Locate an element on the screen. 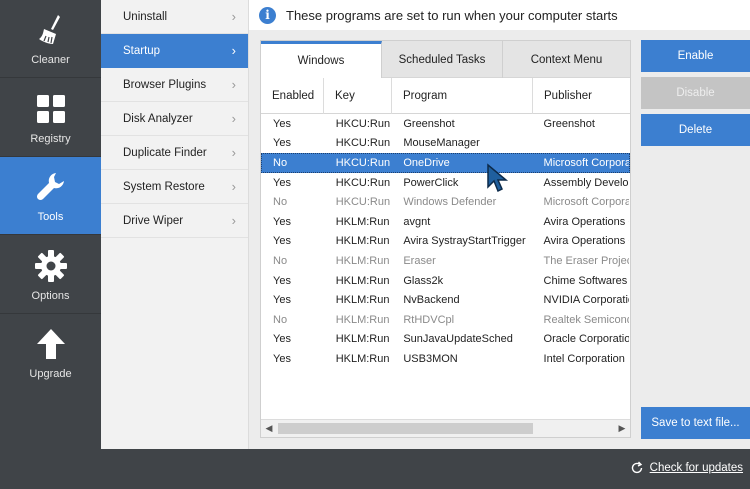 Image resolution: width=750 pixels, height=489 pixels. subnav-label: Browser Plugins is located at coordinates (165, 84).